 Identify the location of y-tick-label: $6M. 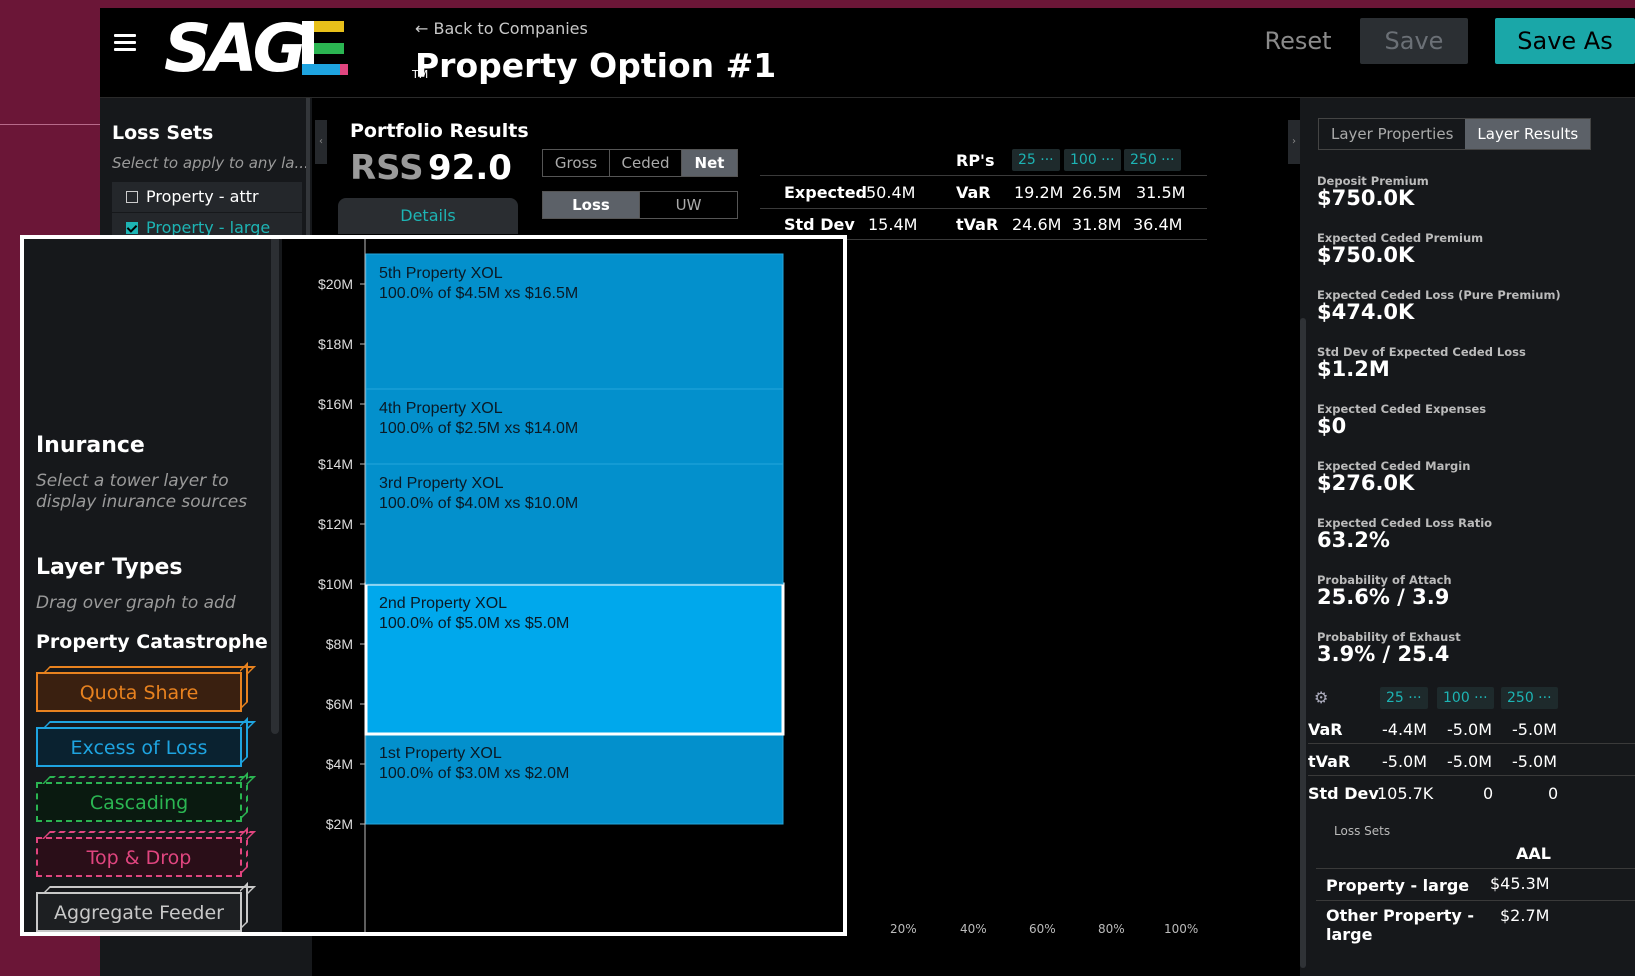
(339, 704).